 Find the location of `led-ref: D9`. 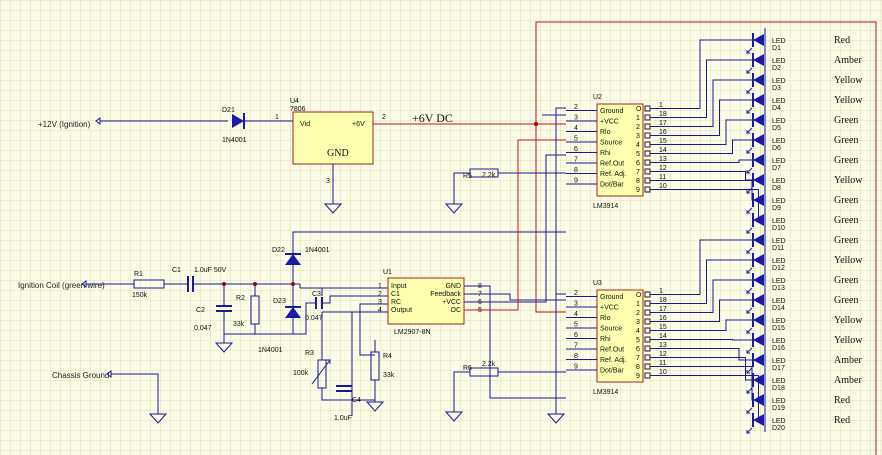

led-ref: D9 is located at coordinates (776, 208).